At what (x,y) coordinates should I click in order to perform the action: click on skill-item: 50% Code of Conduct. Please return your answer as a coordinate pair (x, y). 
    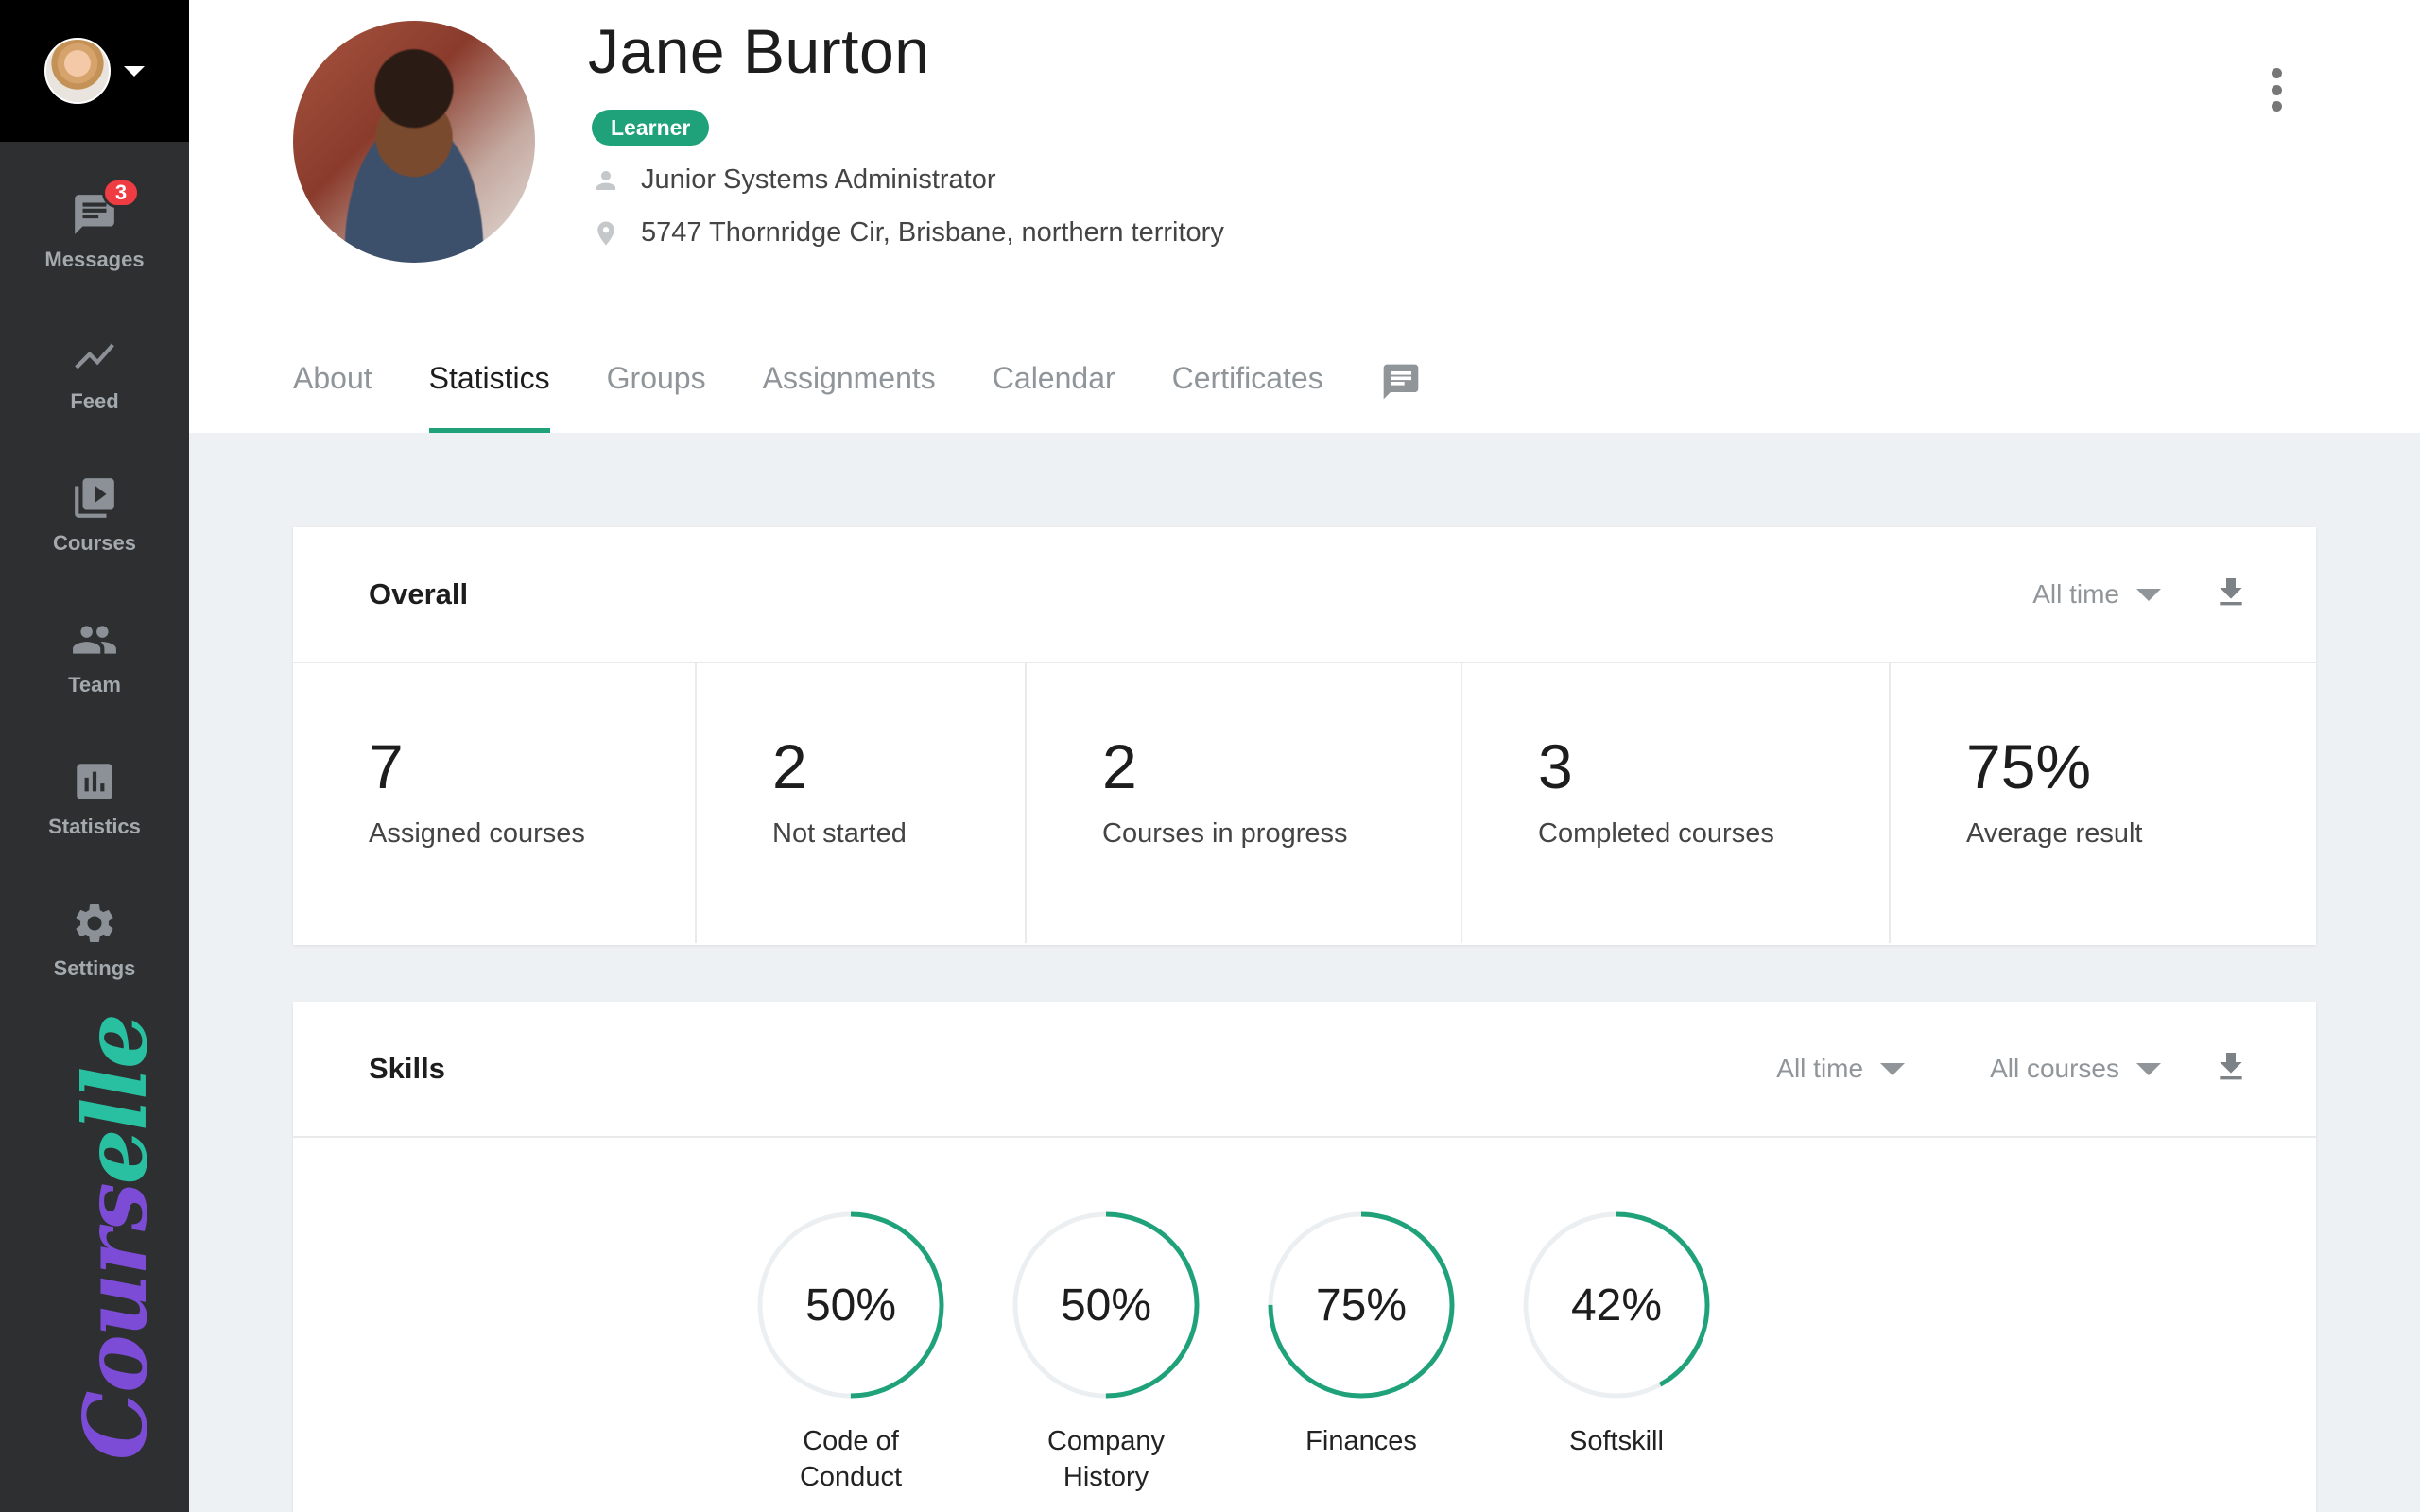
    Looking at the image, I should click on (850, 1353).